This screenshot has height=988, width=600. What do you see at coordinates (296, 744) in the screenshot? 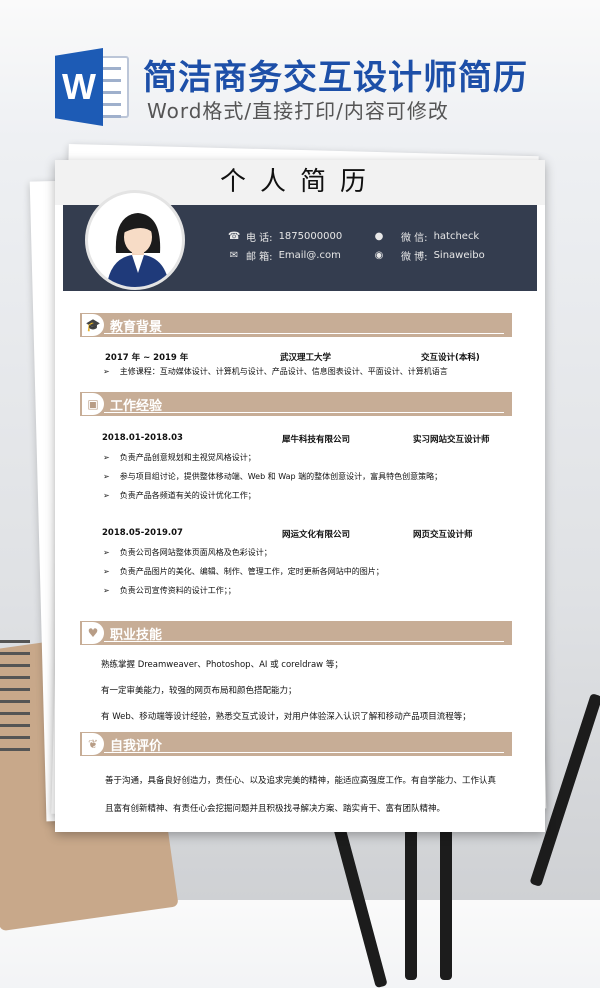
I see `section-self-header: ❦ 自我评价` at bounding box center [296, 744].